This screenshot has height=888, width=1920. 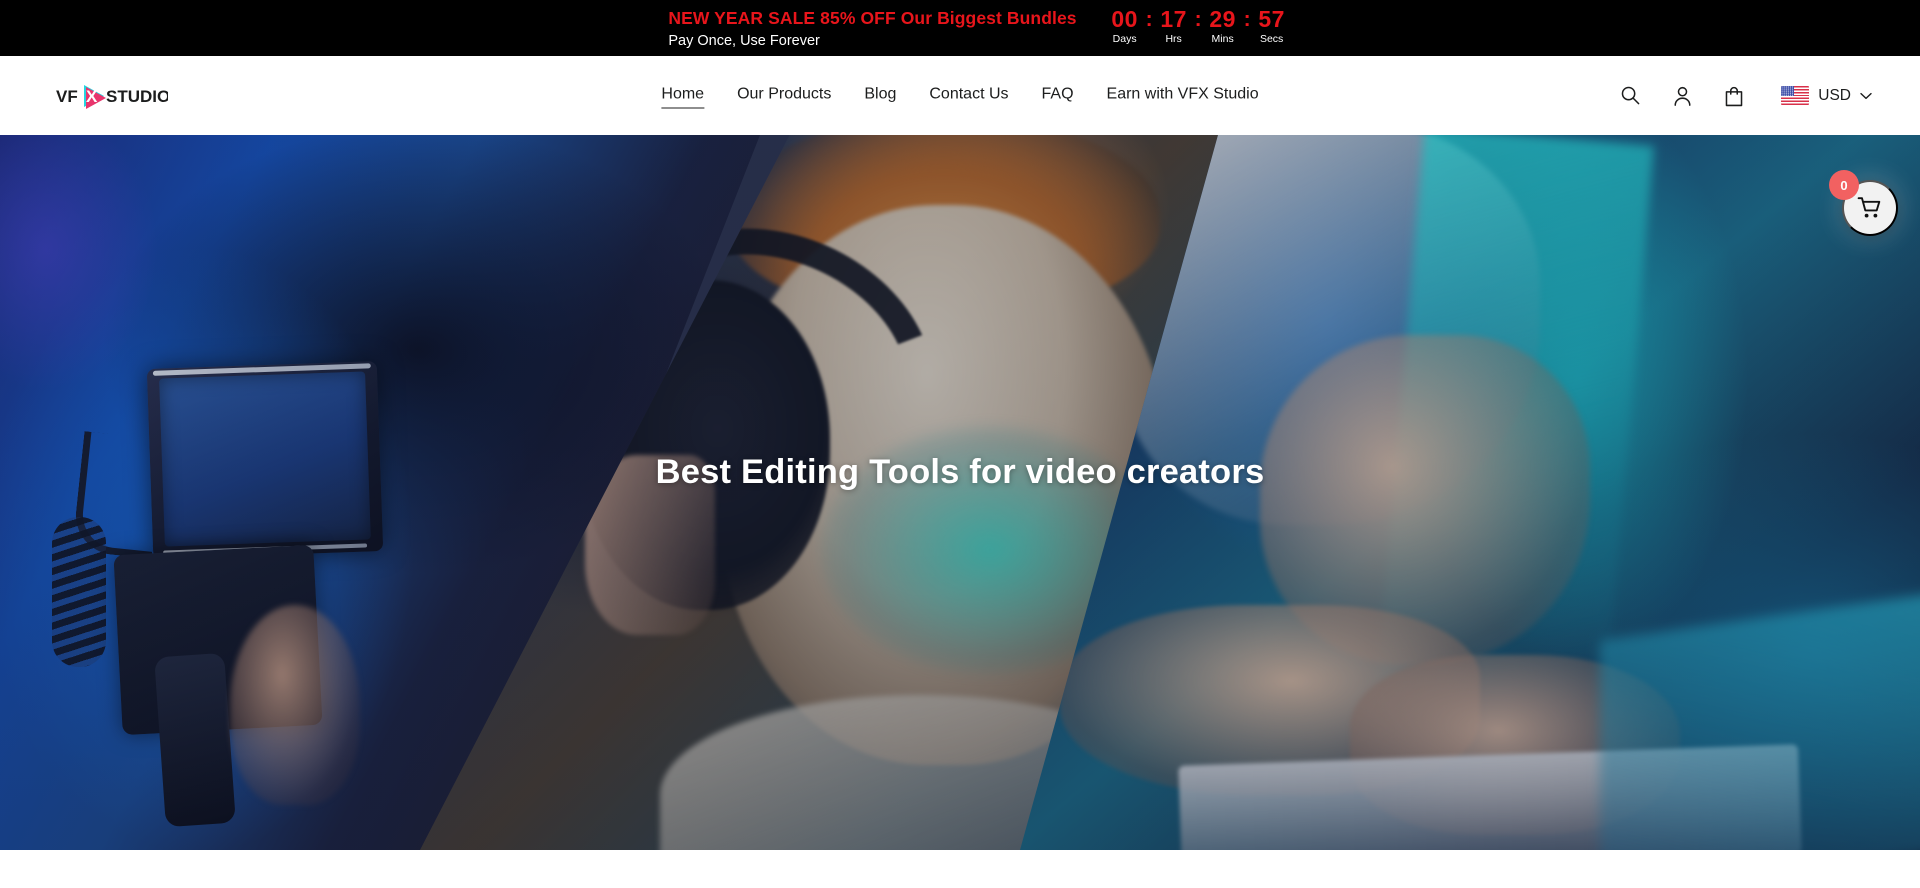 I want to click on header-actions: USD, so click(x=1744, y=96).